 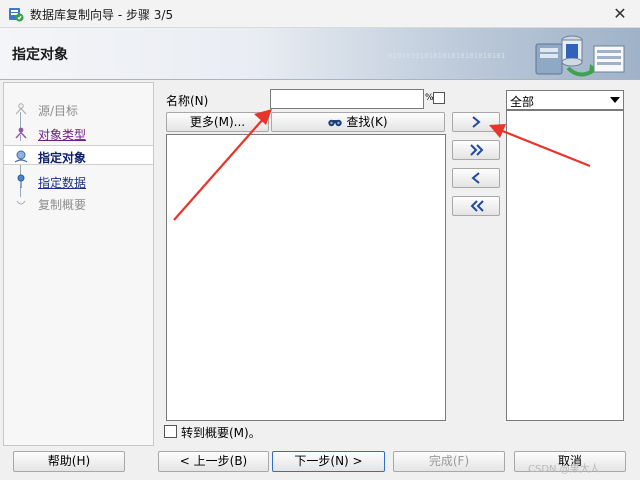 I want to click on step-object-type: 对象类型, so click(x=78, y=133).